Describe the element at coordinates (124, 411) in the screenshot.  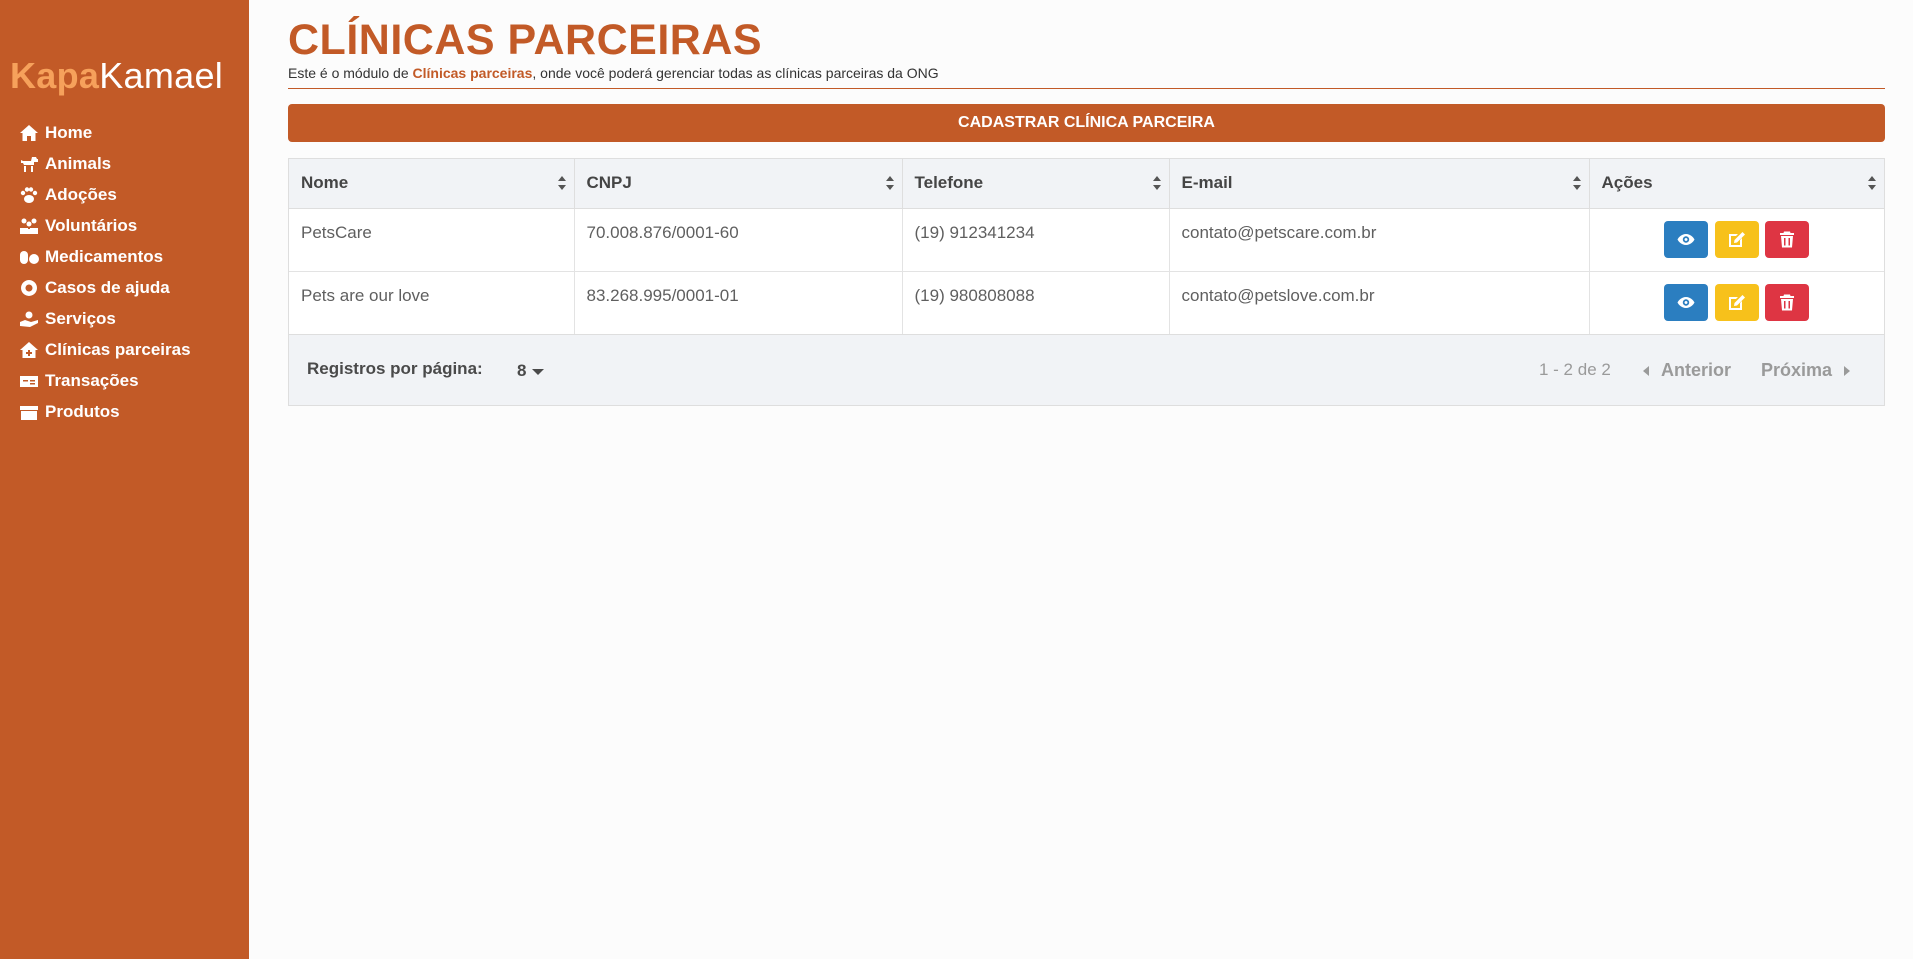
I see `sidebar-item-produtos: Produtos` at that location.